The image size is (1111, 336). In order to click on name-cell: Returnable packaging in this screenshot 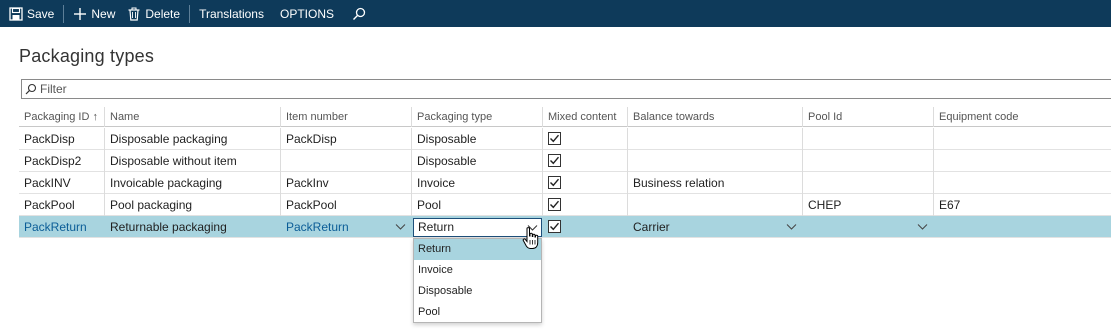, I will do `click(193, 227)`.